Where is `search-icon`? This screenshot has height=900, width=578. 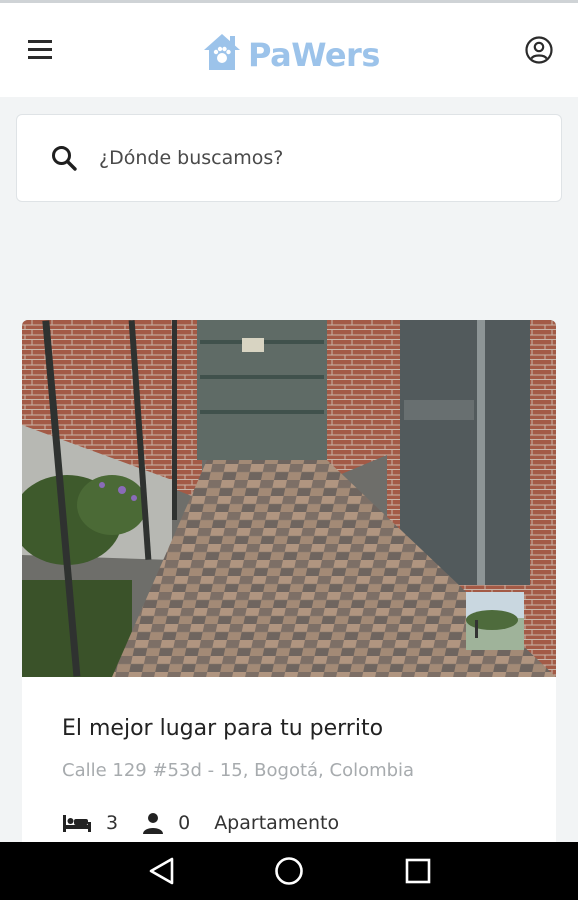
search-icon is located at coordinates (64, 158).